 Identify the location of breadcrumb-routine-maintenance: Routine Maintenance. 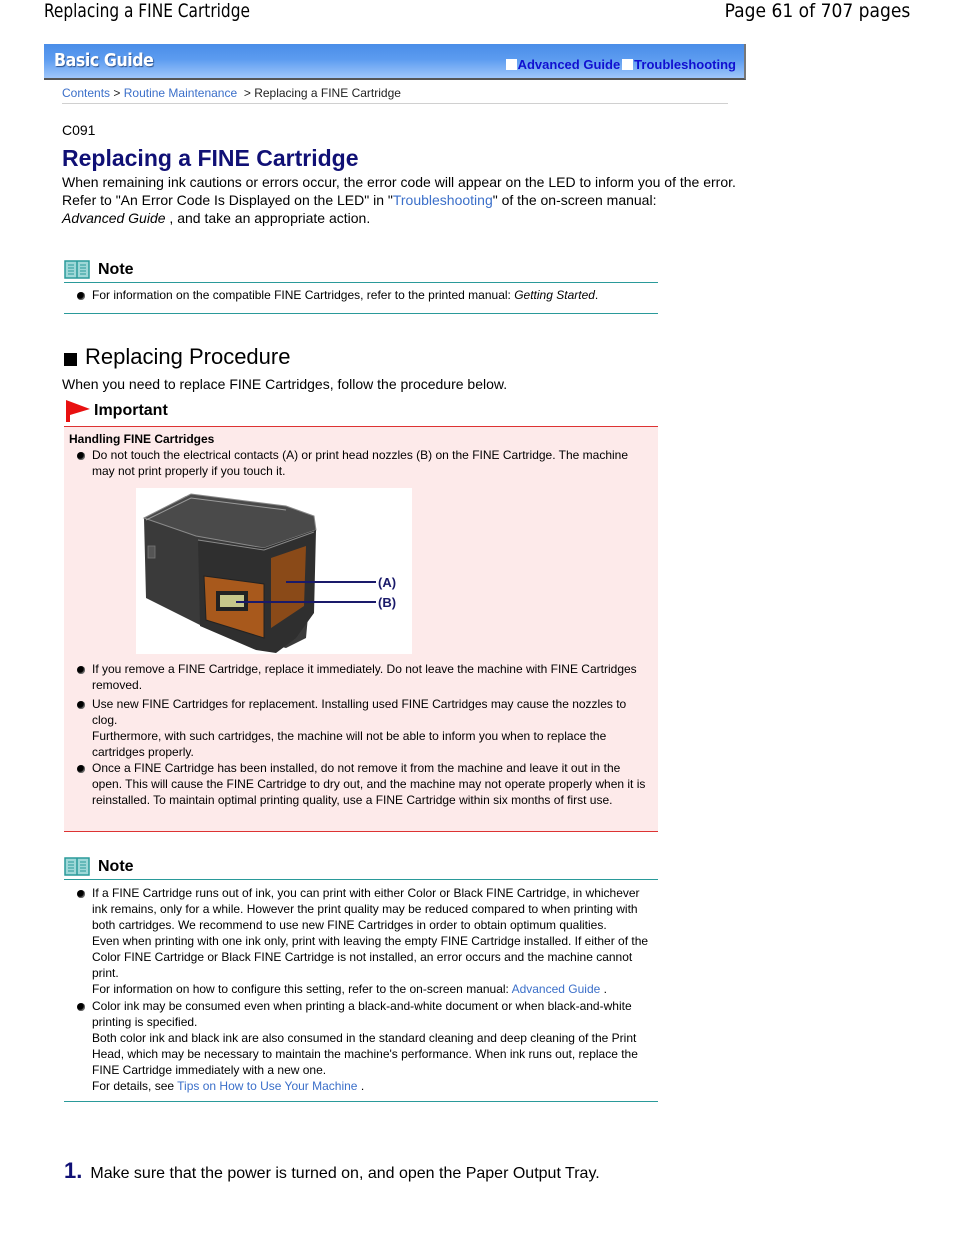
(180, 93).